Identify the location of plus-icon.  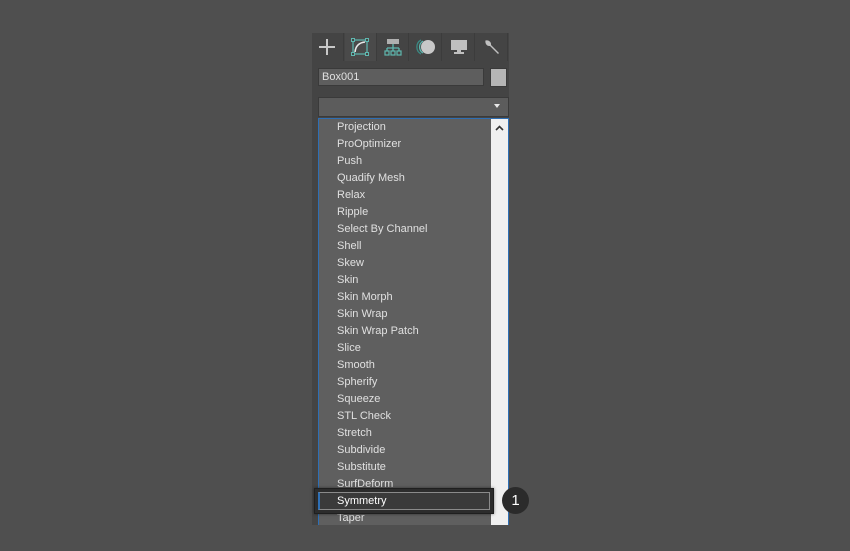
(327, 47).